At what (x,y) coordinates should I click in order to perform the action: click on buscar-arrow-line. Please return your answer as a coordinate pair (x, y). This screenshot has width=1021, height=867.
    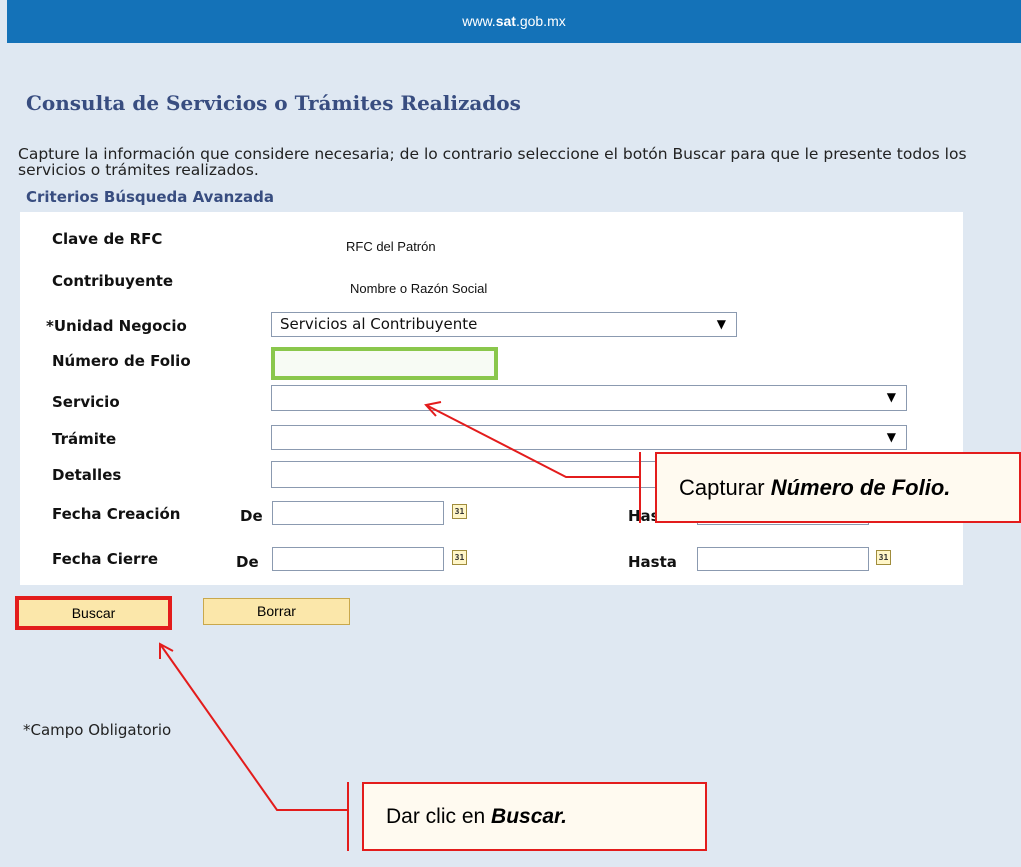
    Looking at the image, I should click on (253, 727).